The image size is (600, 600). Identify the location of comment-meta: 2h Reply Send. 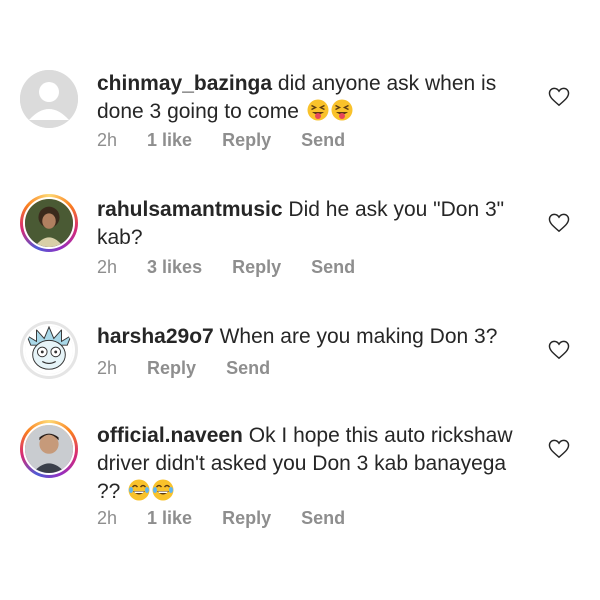
(183, 368).